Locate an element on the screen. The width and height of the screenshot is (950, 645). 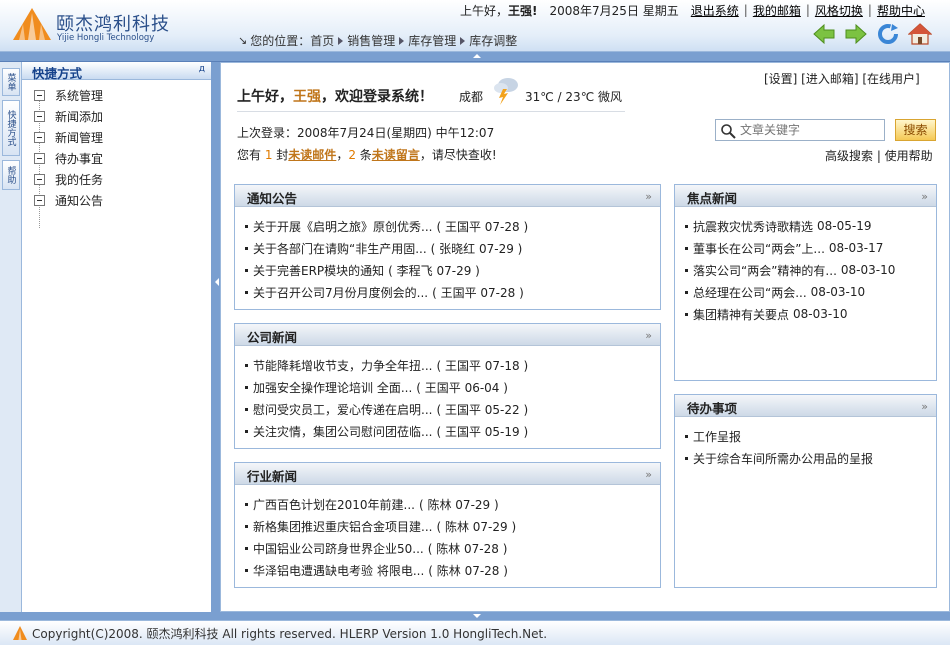
list-item: 节能降耗增收节支，力争全年扭...( 王国平 07-18 ) is located at coordinates (386, 365).